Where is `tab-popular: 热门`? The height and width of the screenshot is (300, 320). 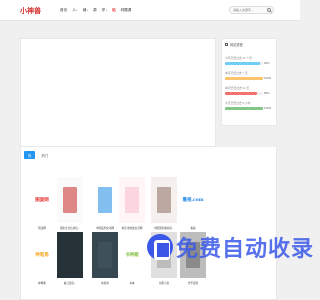
tab-popular: 热门 is located at coordinates (44, 155).